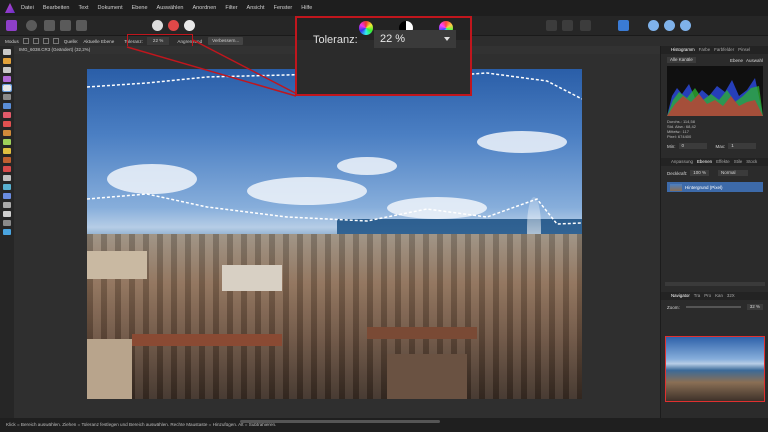 Image resolution: width=768 pixels, height=432 pixels. What do you see at coordinates (10, 8) in the screenshot?
I see `affinity-photo-logo-icon` at bounding box center [10, 8].